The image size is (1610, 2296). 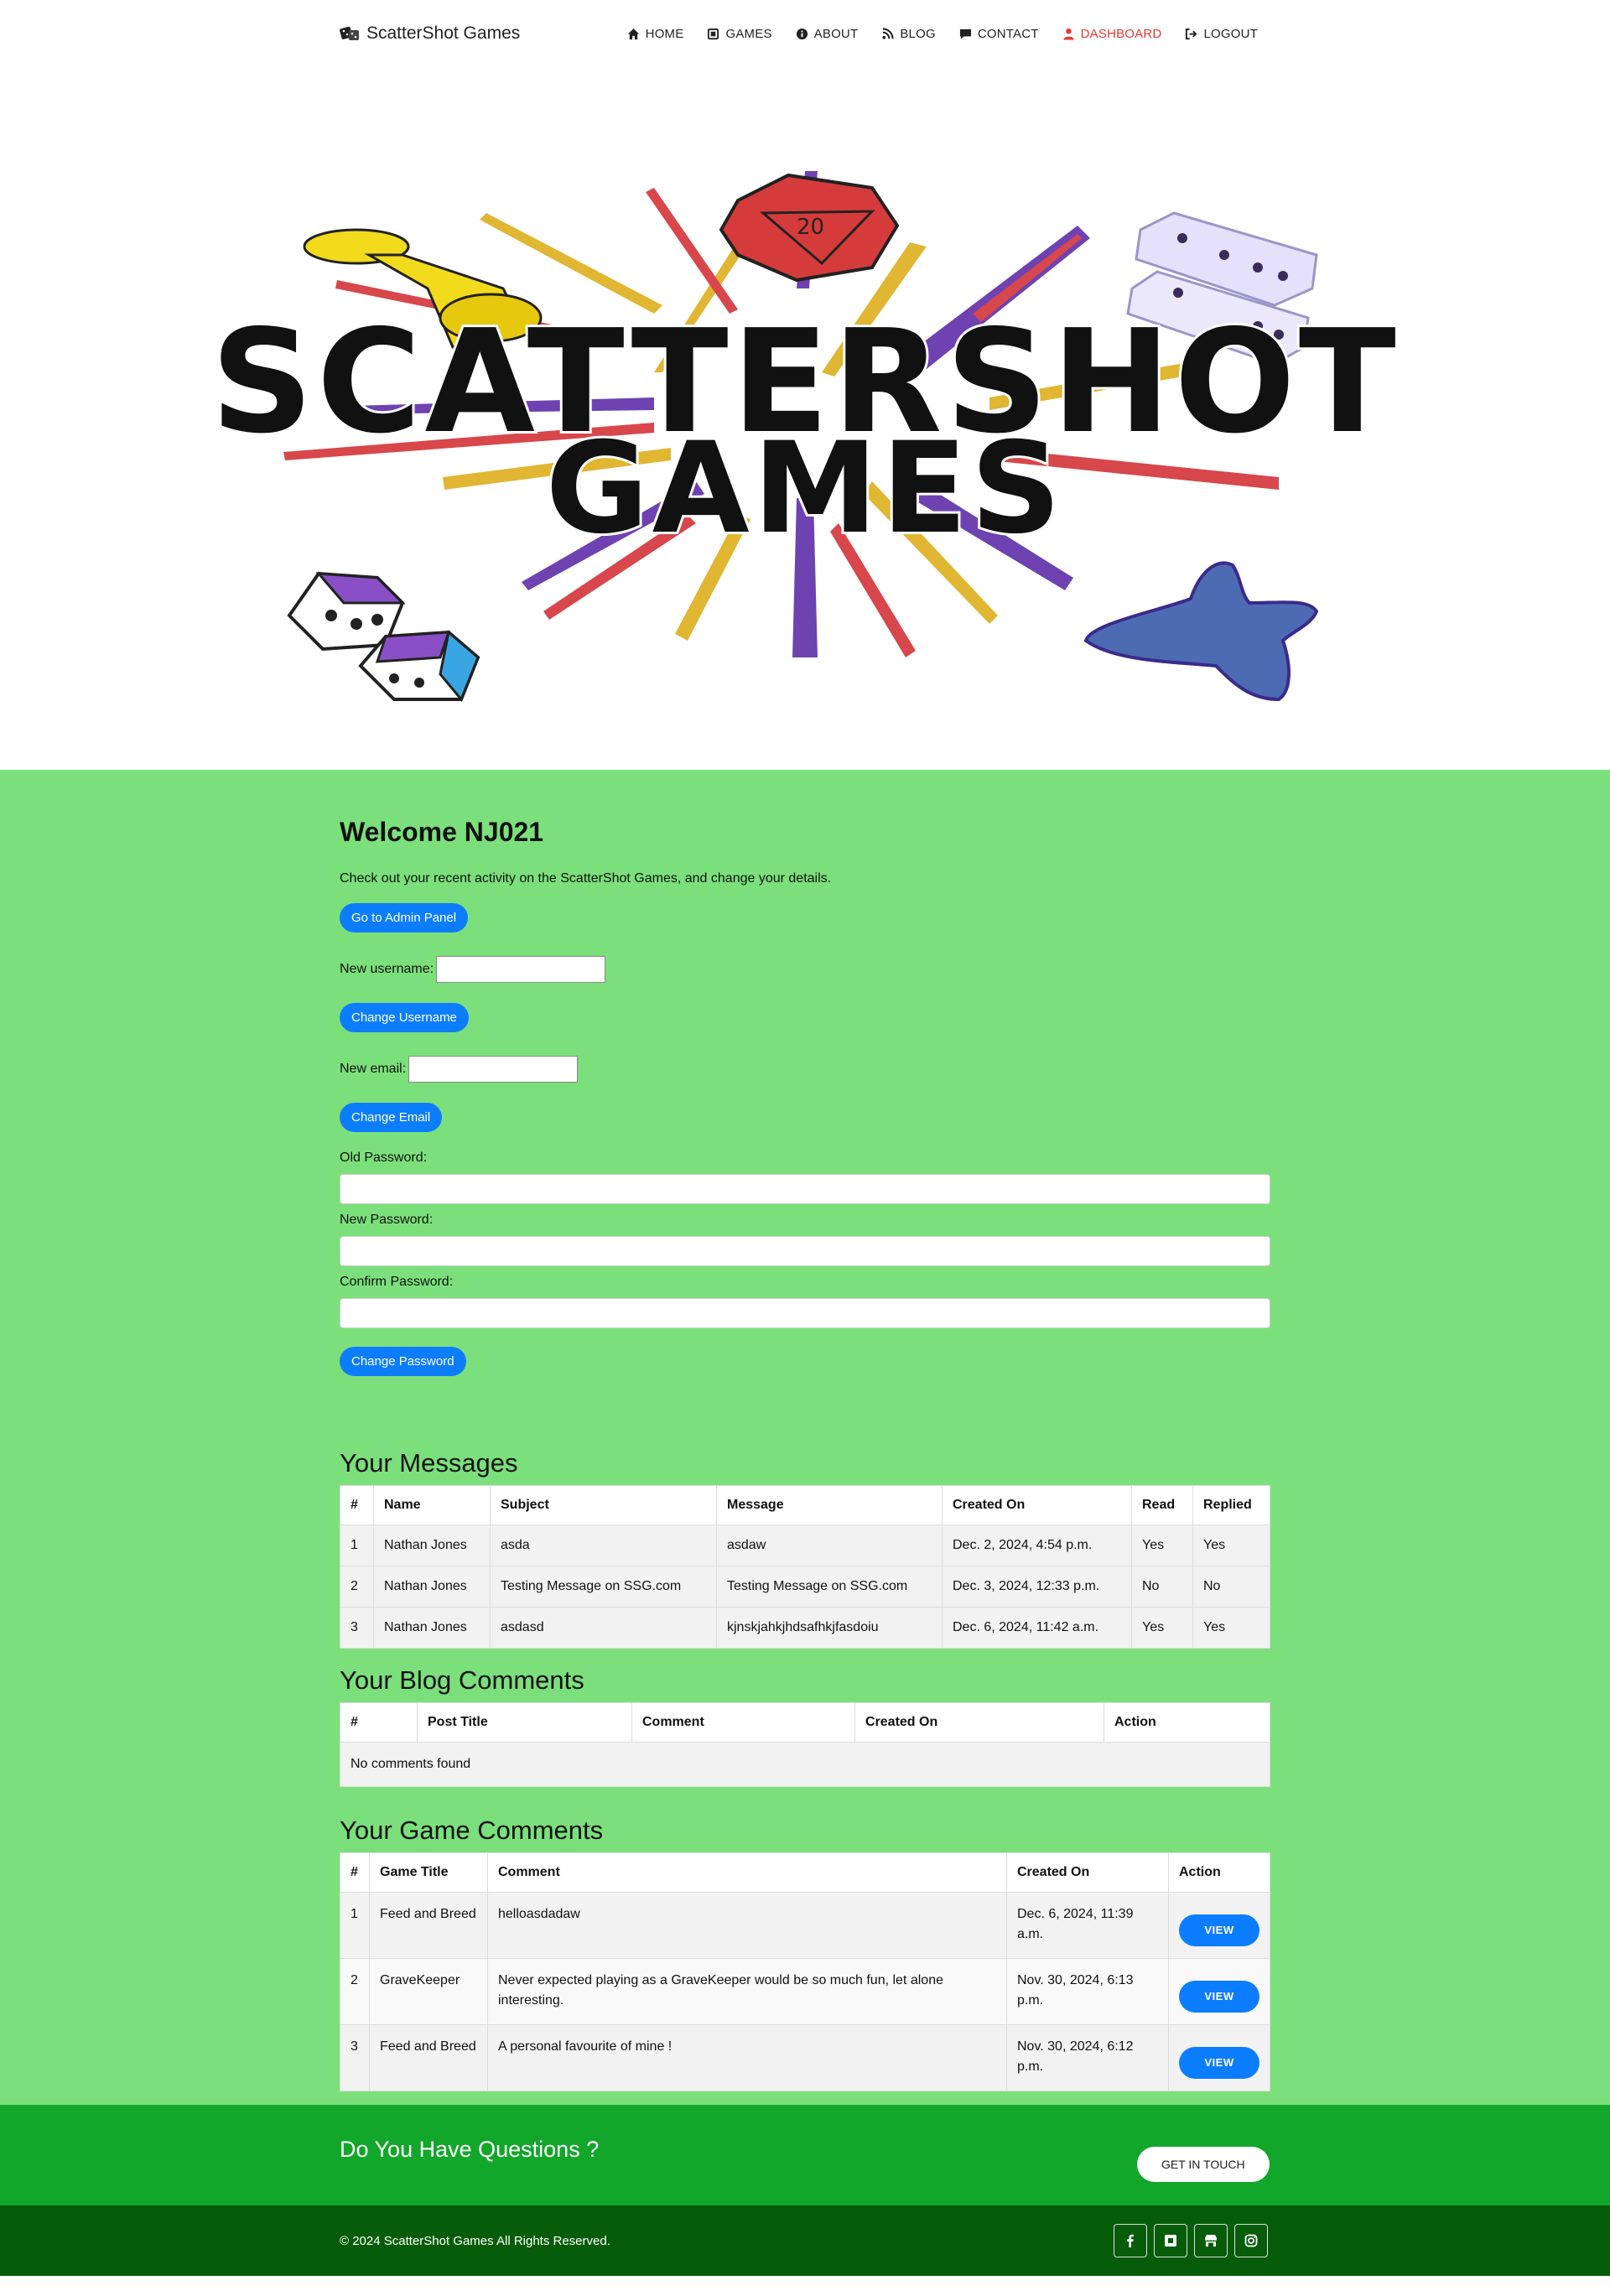 I want to click on col-comment: Comment, so click(x=743, y=1722).